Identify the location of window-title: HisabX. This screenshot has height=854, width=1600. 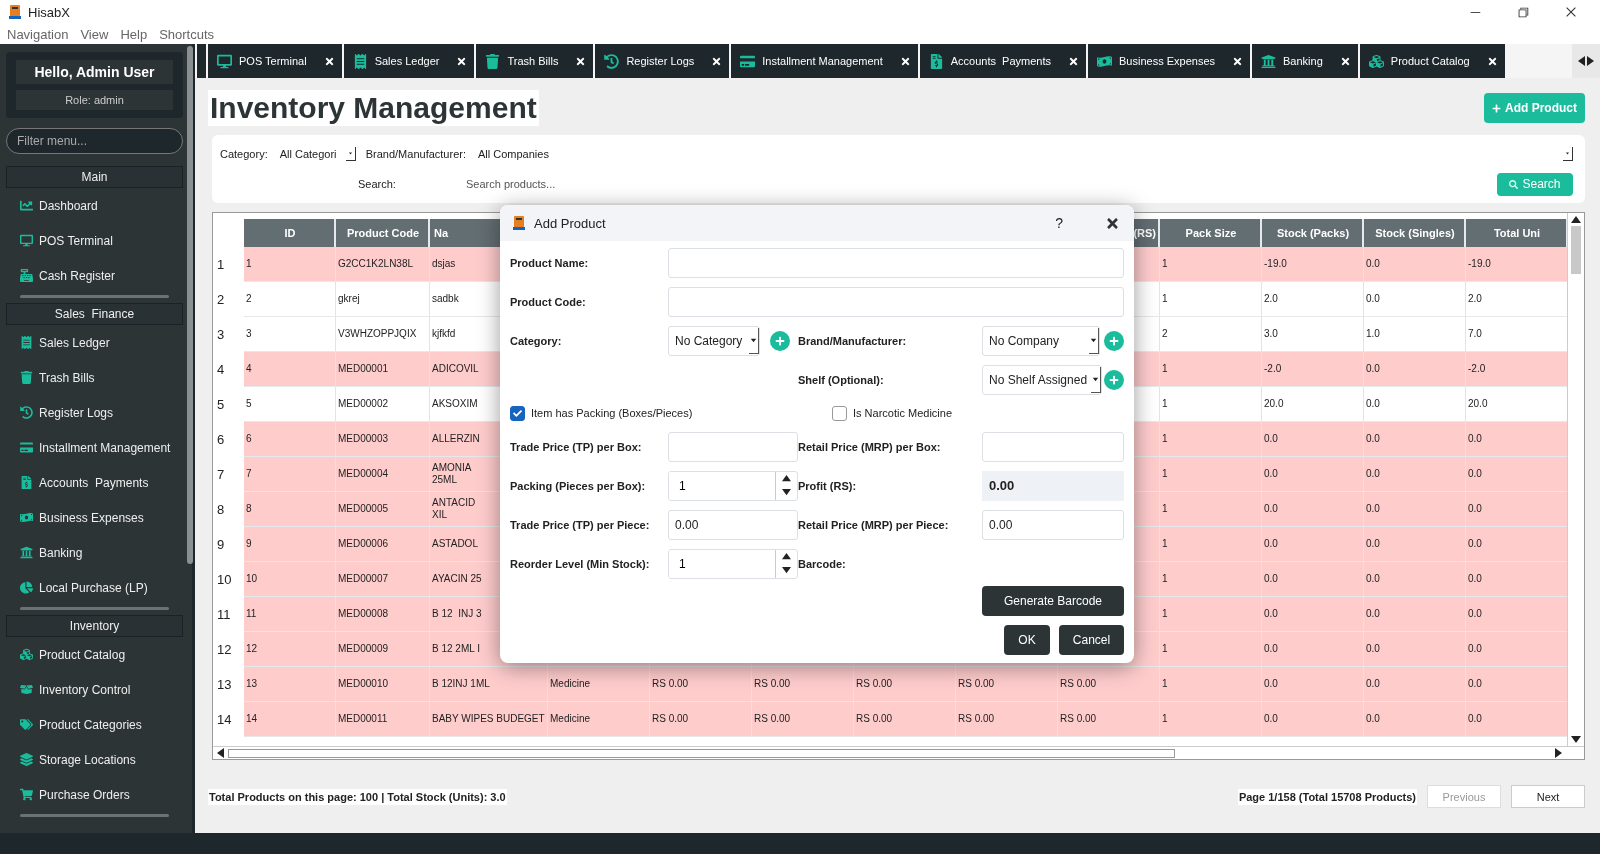
(49, 12).